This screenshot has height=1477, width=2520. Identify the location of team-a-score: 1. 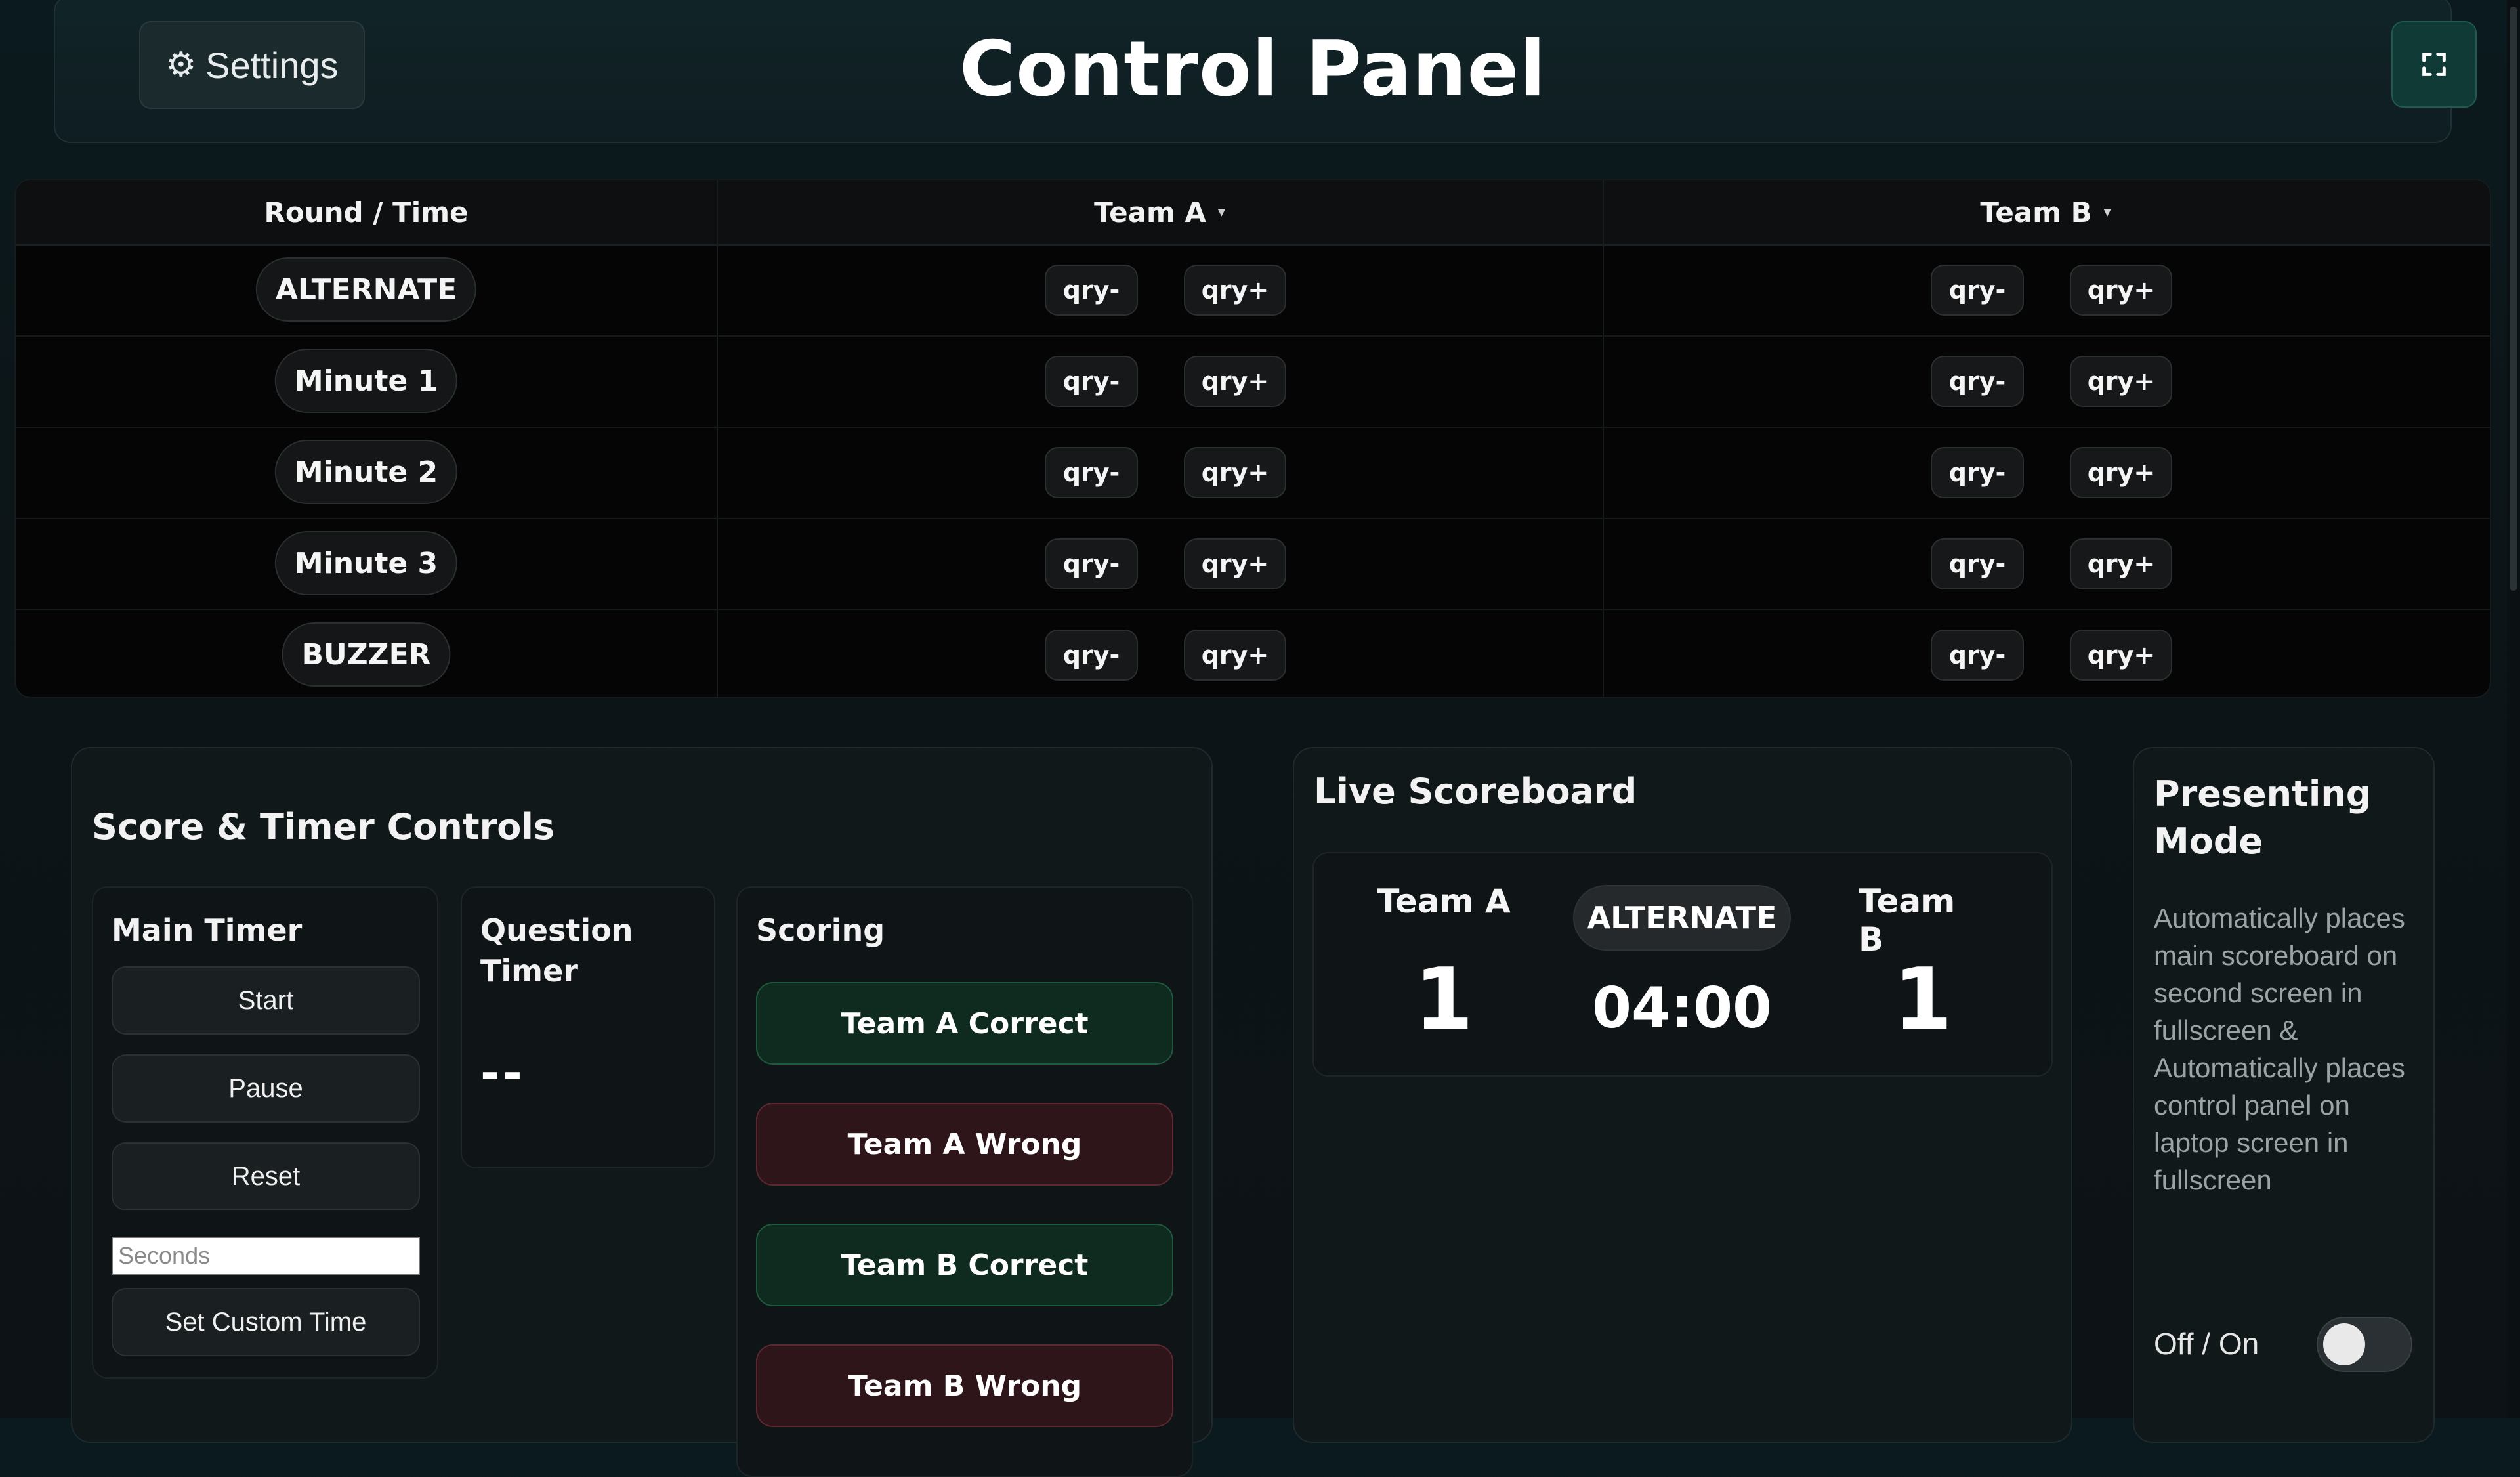
(1444, 999).